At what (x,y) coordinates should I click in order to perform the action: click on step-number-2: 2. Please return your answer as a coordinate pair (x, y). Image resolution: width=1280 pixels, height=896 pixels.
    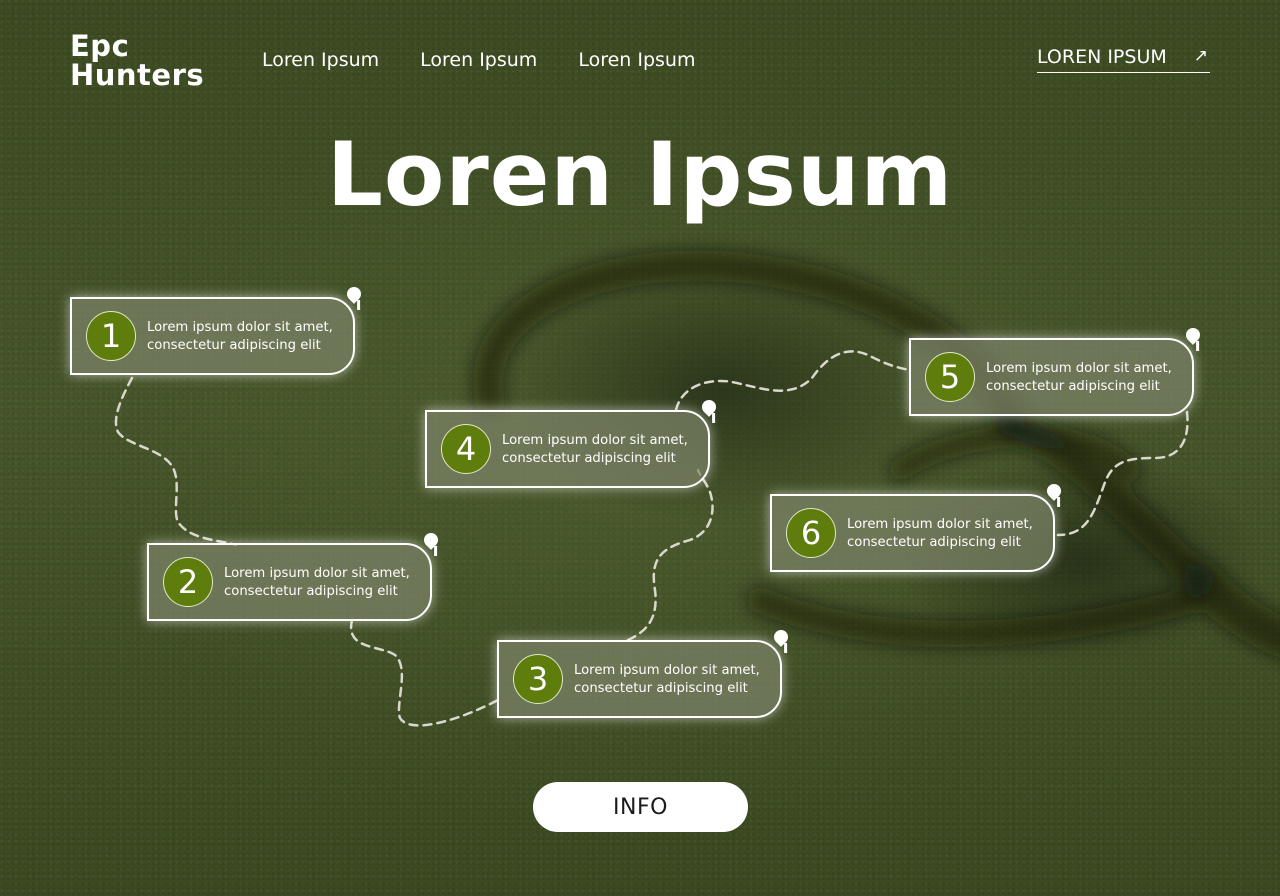
    Looking at the image, I should click on (188, 582).